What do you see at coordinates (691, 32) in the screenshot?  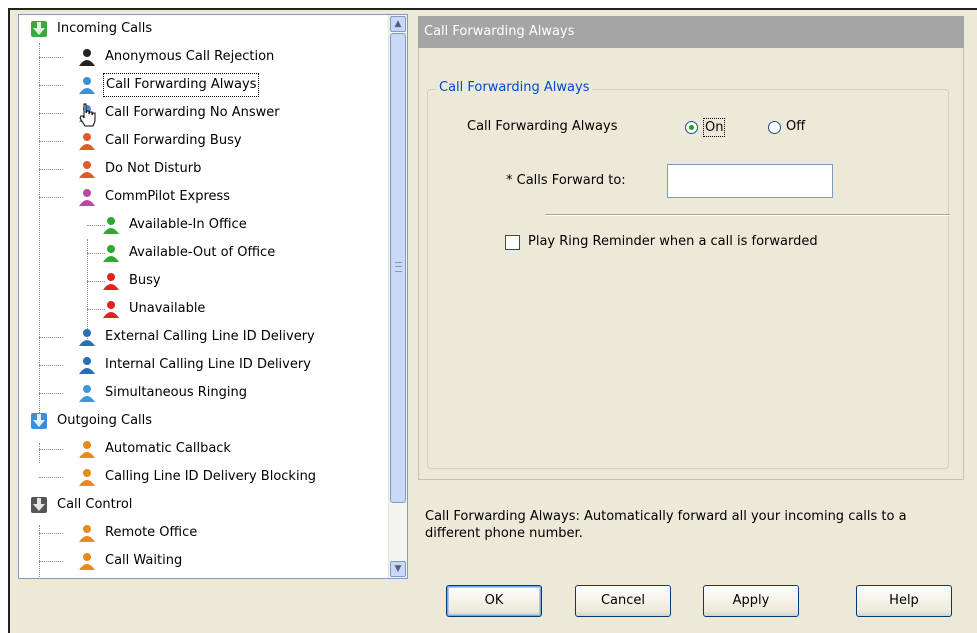 I see `panel-header: Call Forwarding Always` at bounding box center [691, 32].